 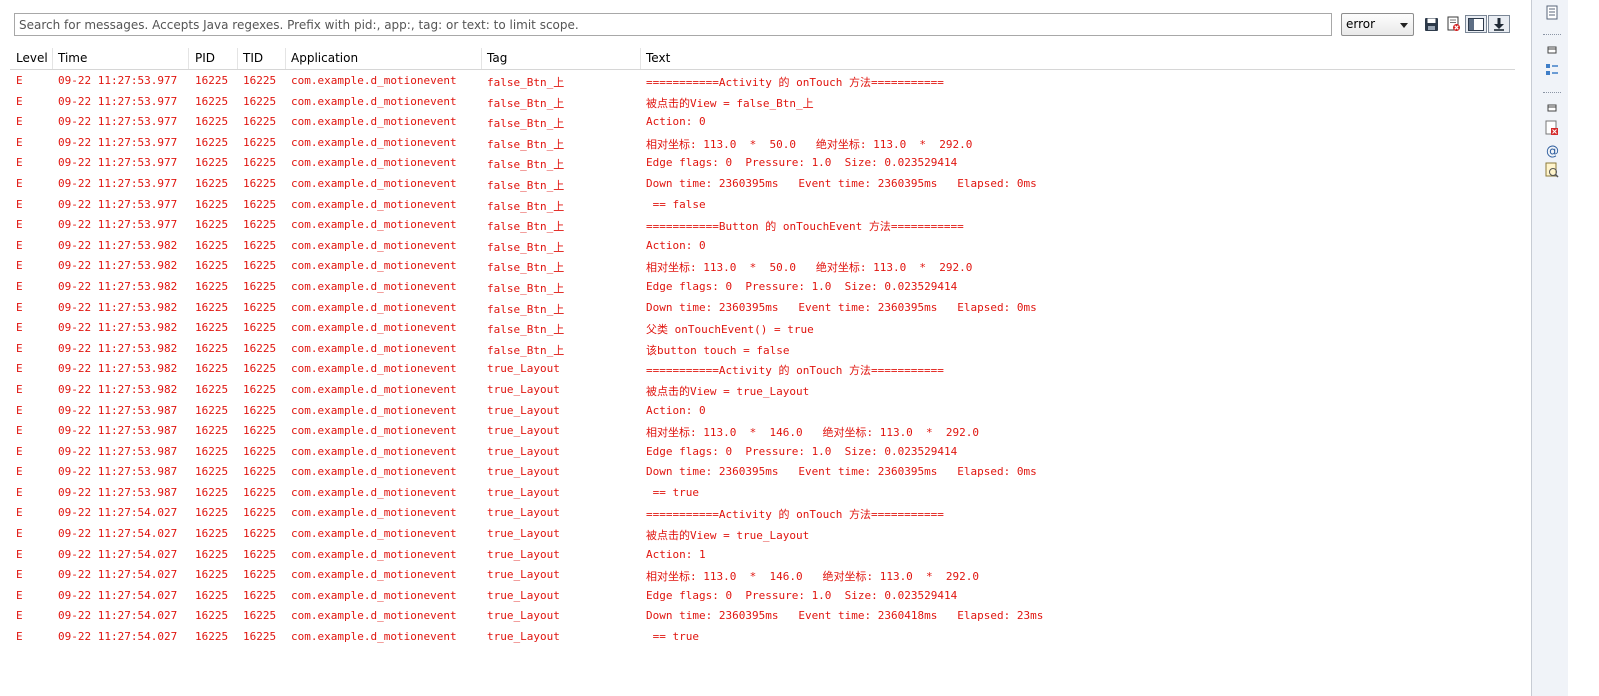 What do you see at coordinates (1499, 24) in the screenshot?
I see `scroll-lock-button` at bounding box center [1499, 24].